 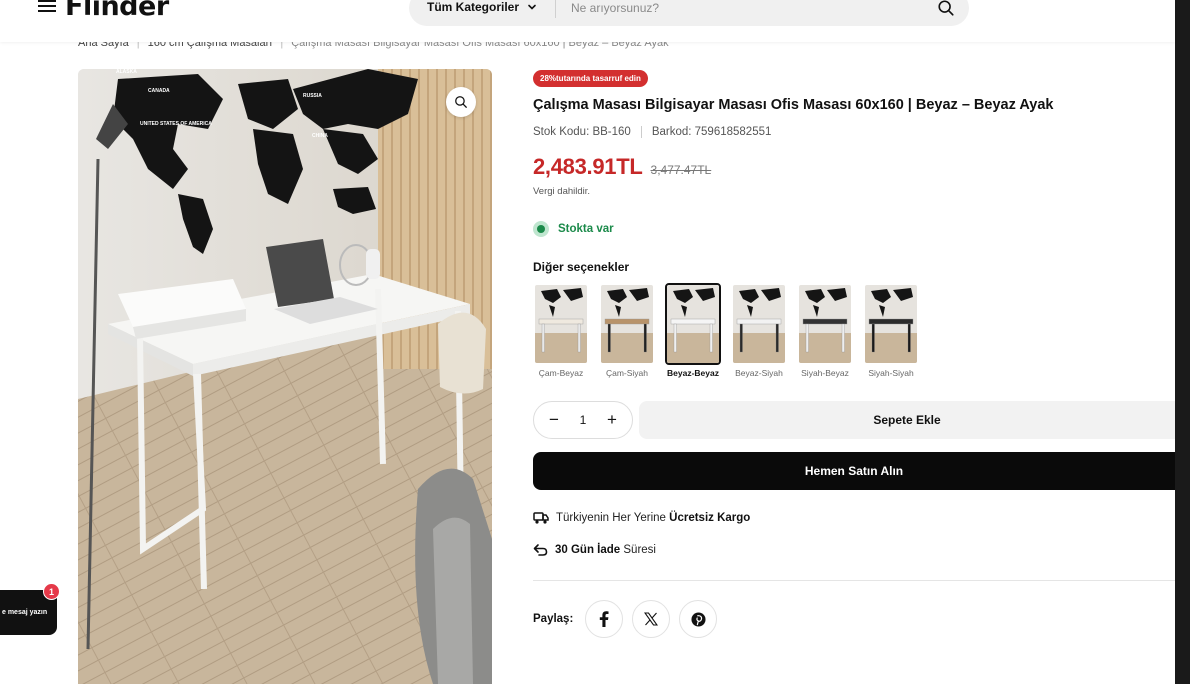 I want to click on x-twitter-icon, so click(x=651, y=619).